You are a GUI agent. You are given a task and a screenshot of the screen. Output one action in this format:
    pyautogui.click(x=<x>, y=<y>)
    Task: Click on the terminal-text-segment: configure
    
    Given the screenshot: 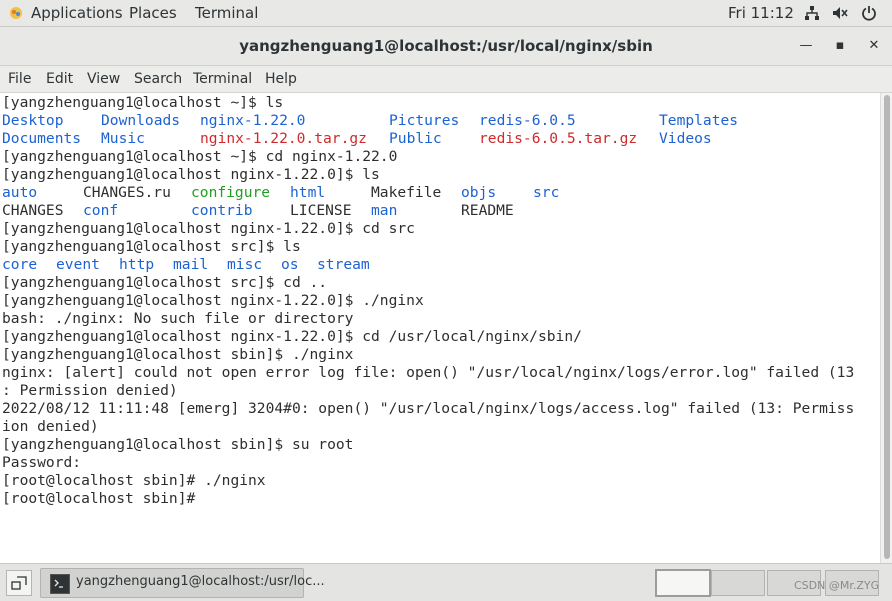 What is the action you would take?
    pyautogui.click(x=231, y=192)
    